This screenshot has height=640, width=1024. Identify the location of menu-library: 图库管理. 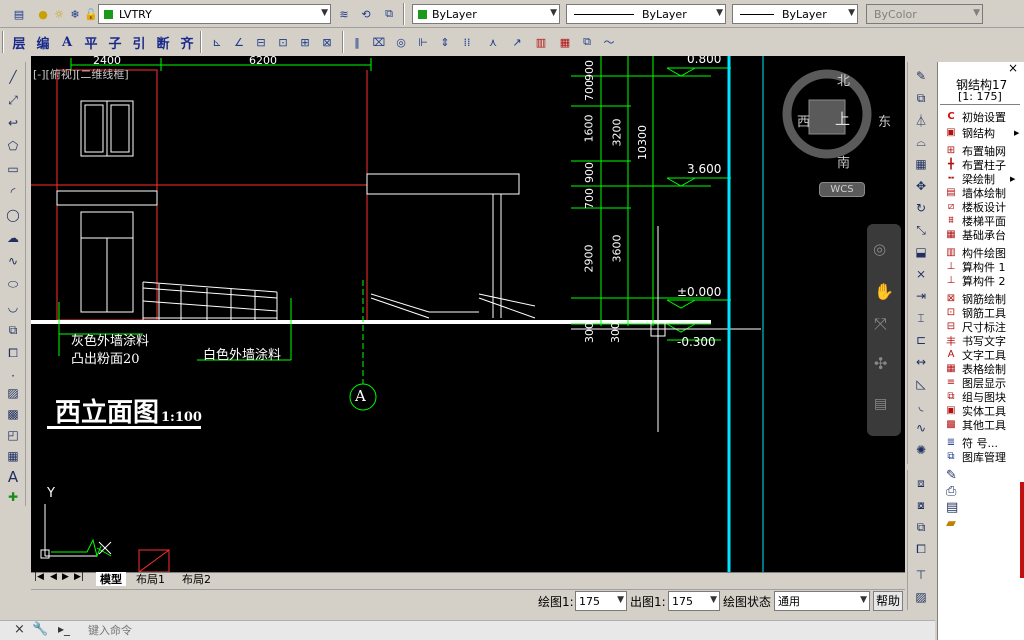
(984, 457).